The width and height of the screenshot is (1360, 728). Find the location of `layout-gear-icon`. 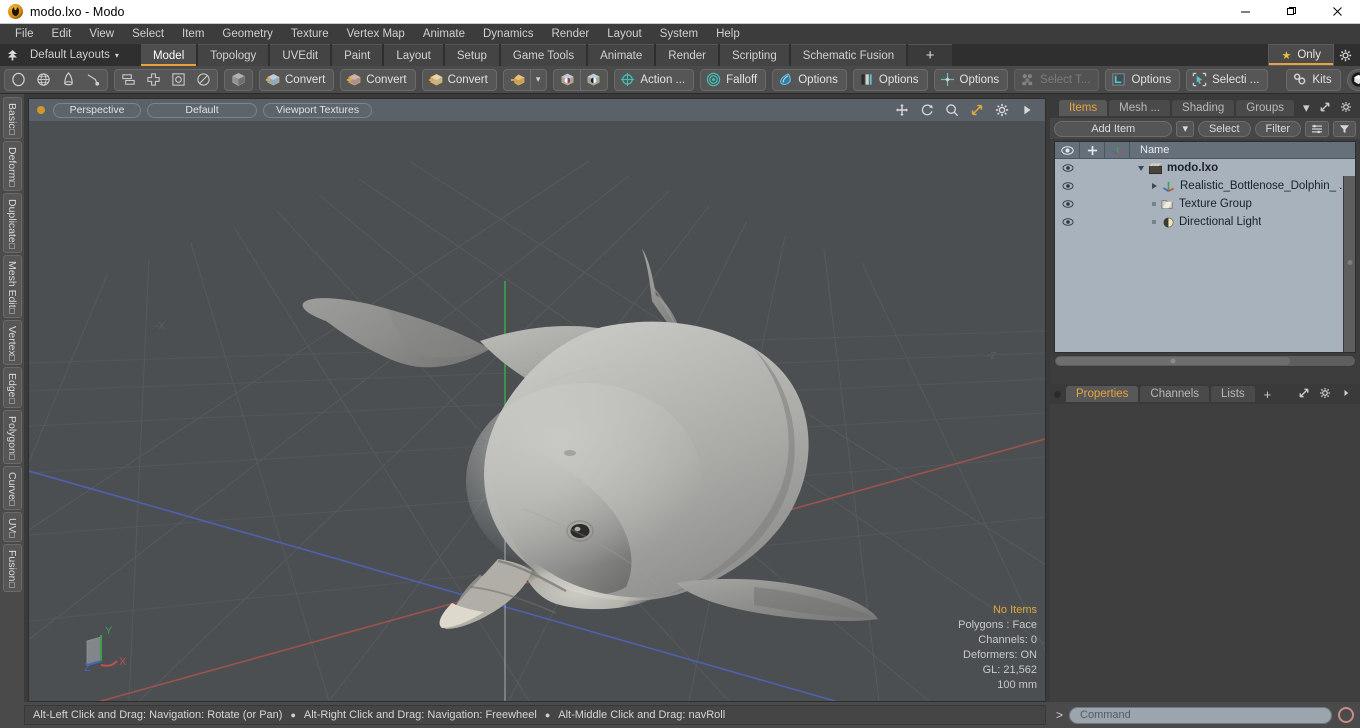

layout-gear-icon is located at coordinates (1345, 55).